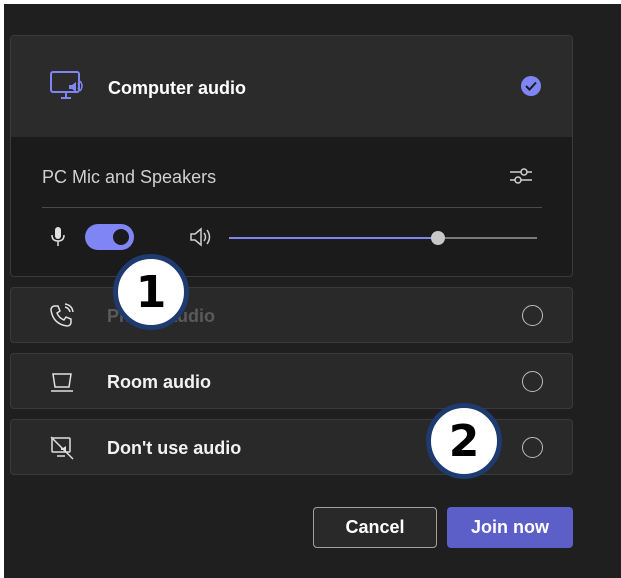 This screenshot has height=578, width=621. What do you see at coordinates (532, 381) in the screenshot?
I see `room-audio-radio` at bounding box center [532, 381].